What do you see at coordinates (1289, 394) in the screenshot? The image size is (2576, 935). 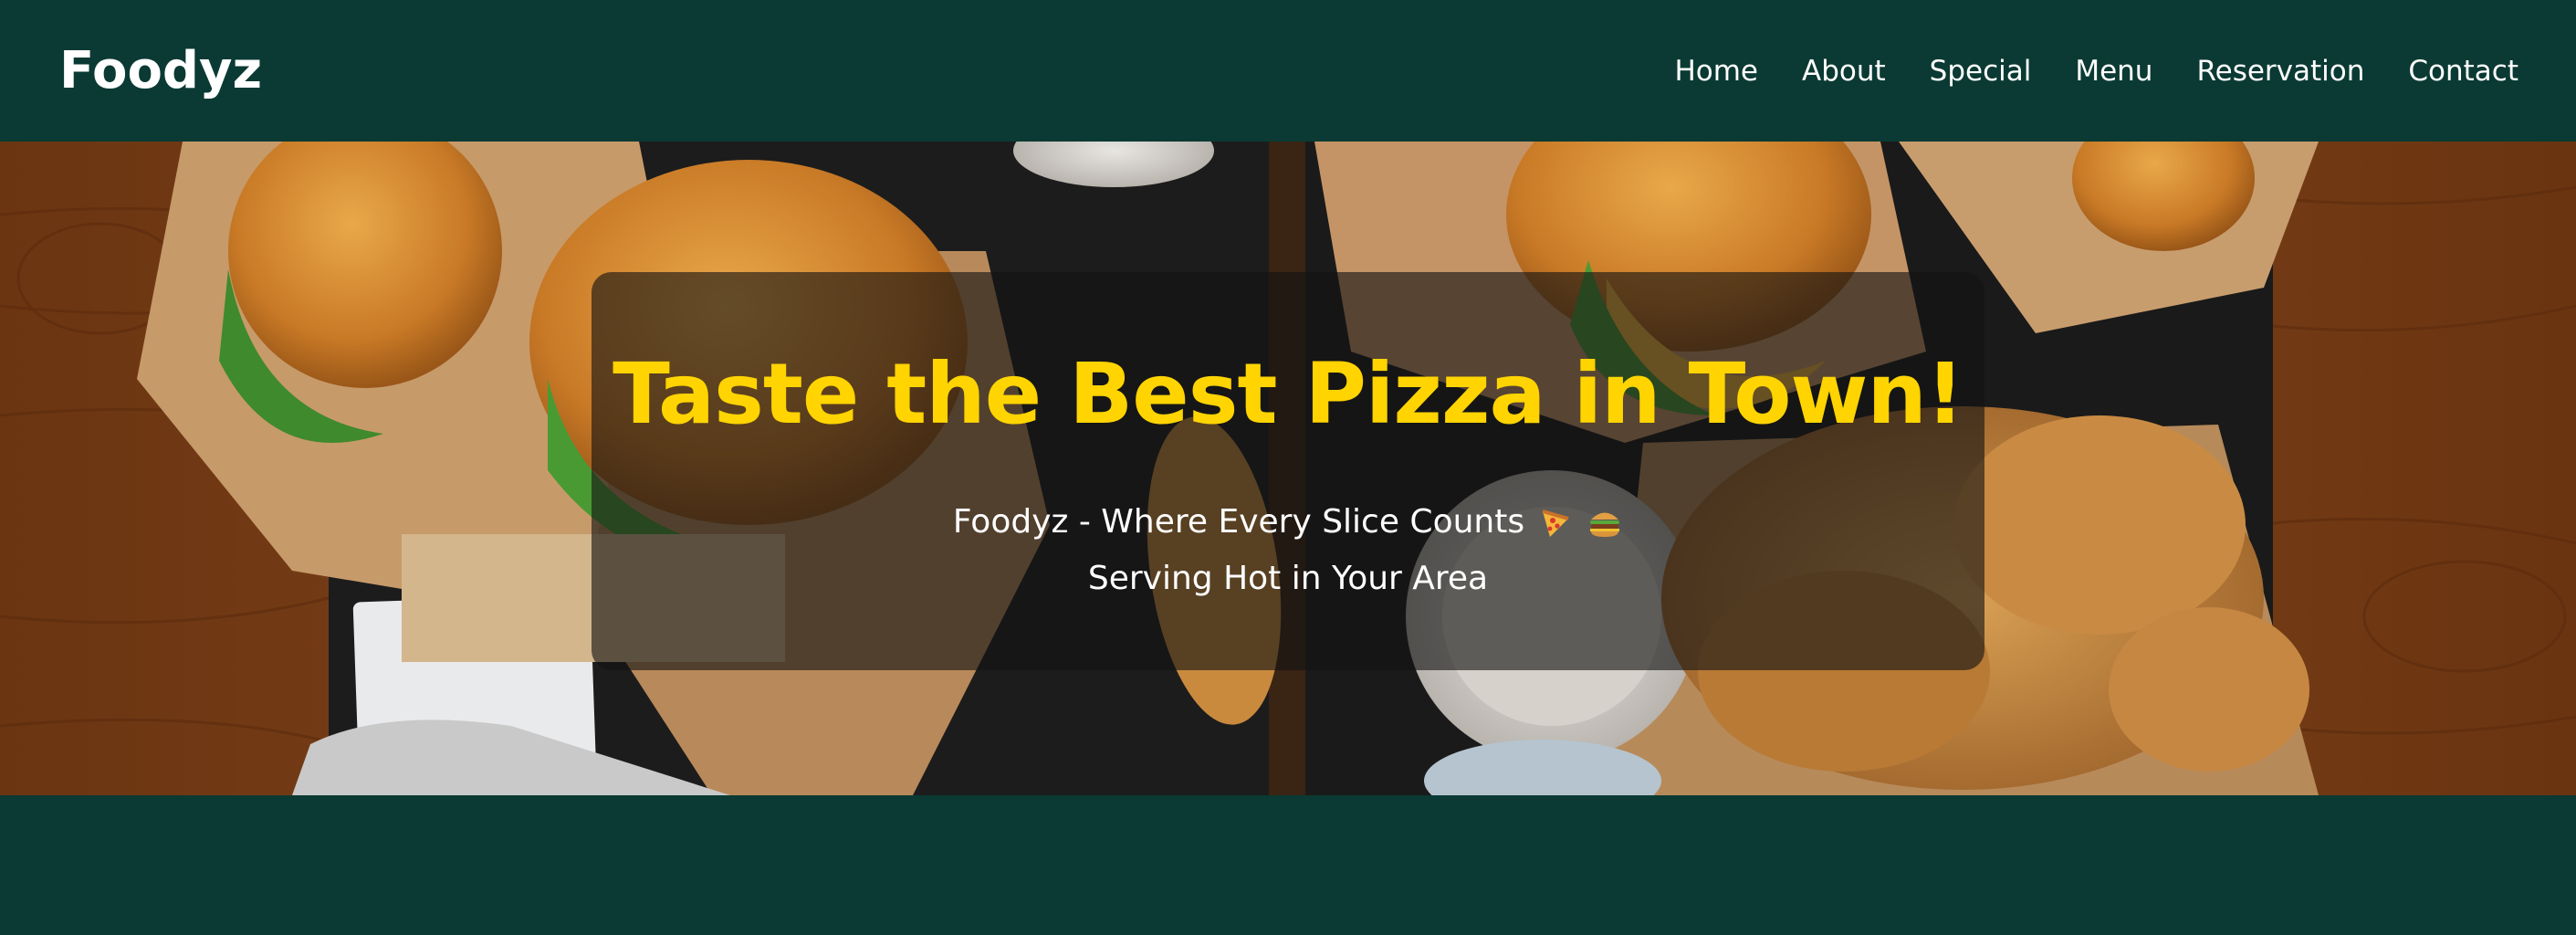 I see `hero-title: Taste the Best Pizza in Town!` at bounding box center [1289, 394].